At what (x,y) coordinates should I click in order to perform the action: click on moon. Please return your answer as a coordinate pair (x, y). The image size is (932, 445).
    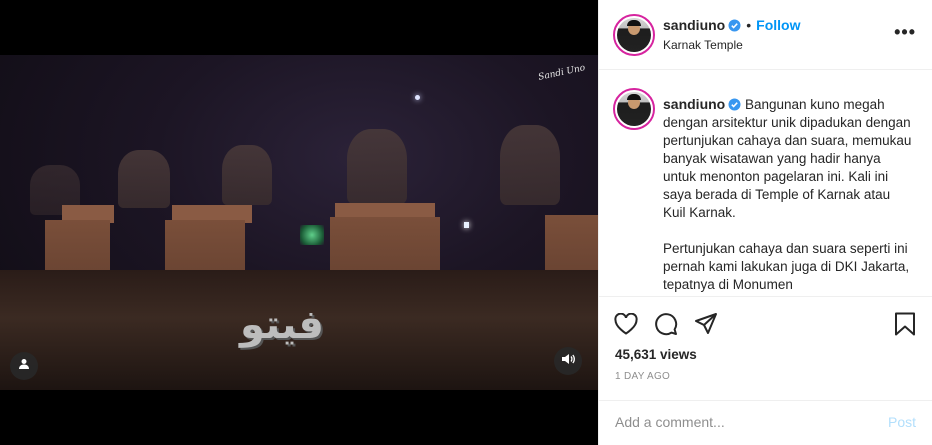
    Looking at the image, I should click on (417, 97).